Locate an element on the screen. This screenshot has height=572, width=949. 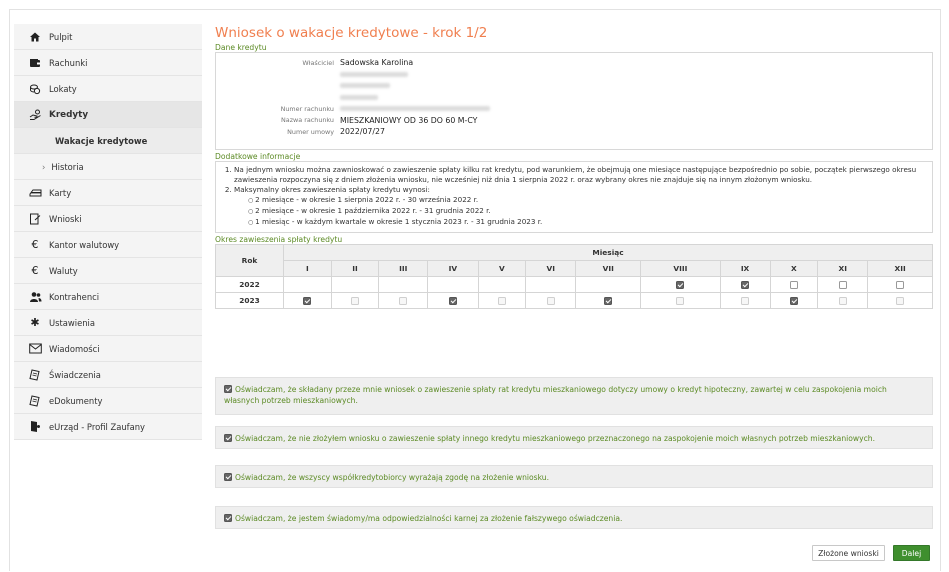
coins-icon is located at coordinates (35, 89).